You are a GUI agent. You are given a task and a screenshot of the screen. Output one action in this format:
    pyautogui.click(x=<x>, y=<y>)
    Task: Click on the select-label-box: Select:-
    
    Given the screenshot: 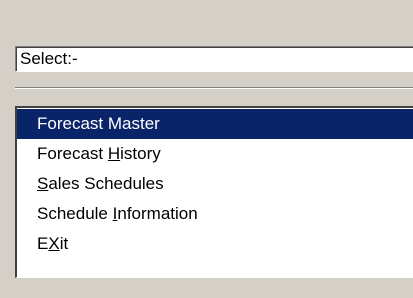 What is the action you would take?
    pyautogui.click(x=214, y=59)
    